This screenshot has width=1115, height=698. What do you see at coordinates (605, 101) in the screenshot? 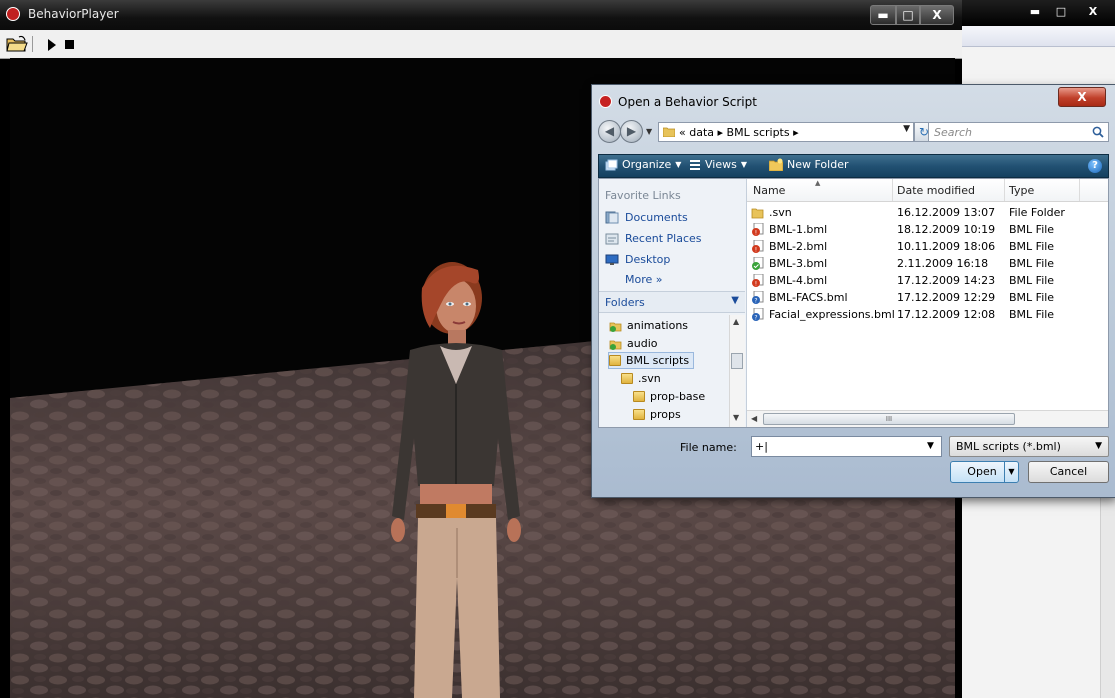
I see `dialog-app-icon` at bounding box center [605, 101].